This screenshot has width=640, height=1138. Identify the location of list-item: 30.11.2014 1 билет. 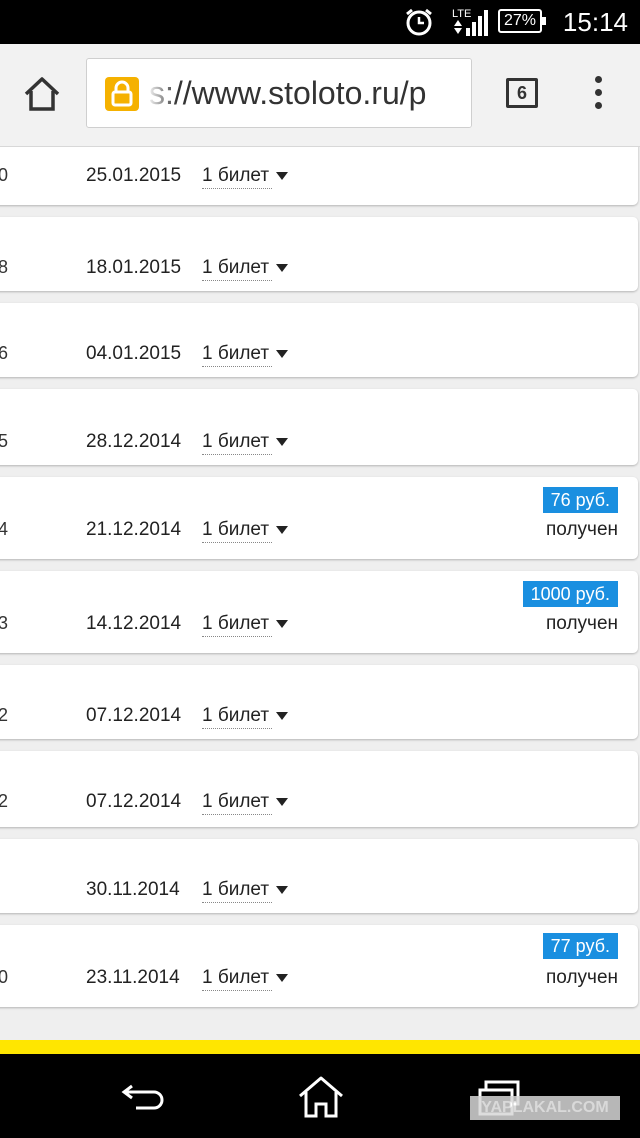
(319, 876).